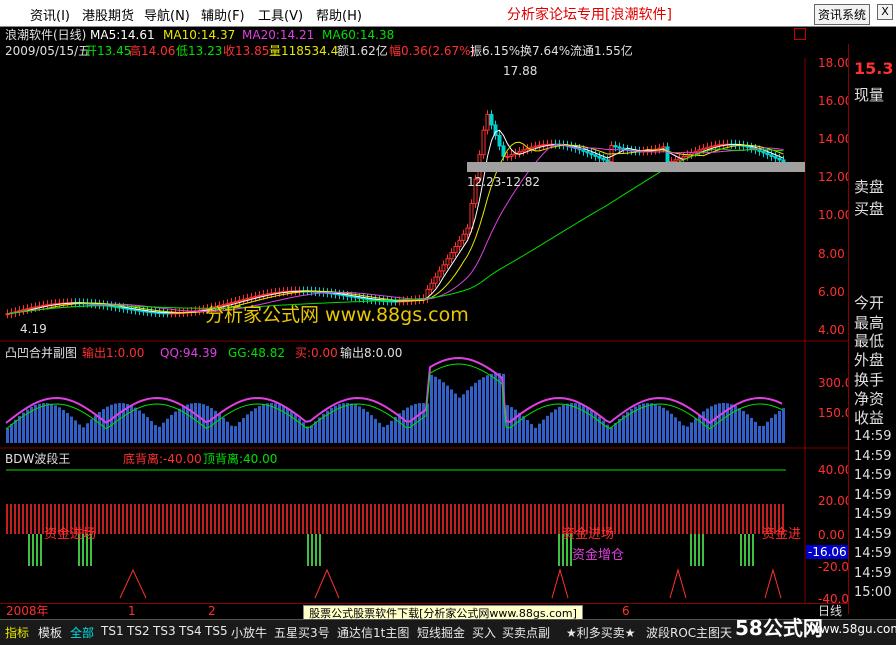 Image resolution: width=896 pixels, height=645 pixels. Describe the element at coordinates (167, 14) in the screenshot. I see `menu-navigate: 导航(N)` at that location.